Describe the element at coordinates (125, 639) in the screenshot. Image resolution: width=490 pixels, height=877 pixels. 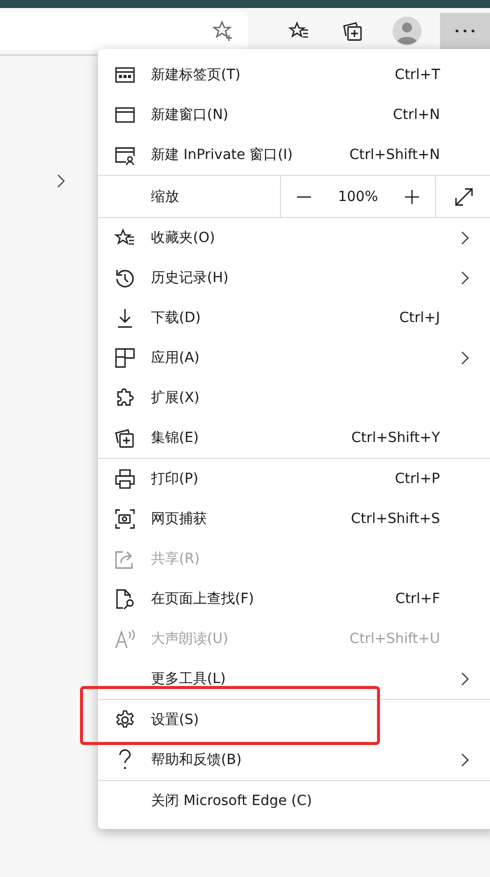
I see `read-aloud-icon` at that location.